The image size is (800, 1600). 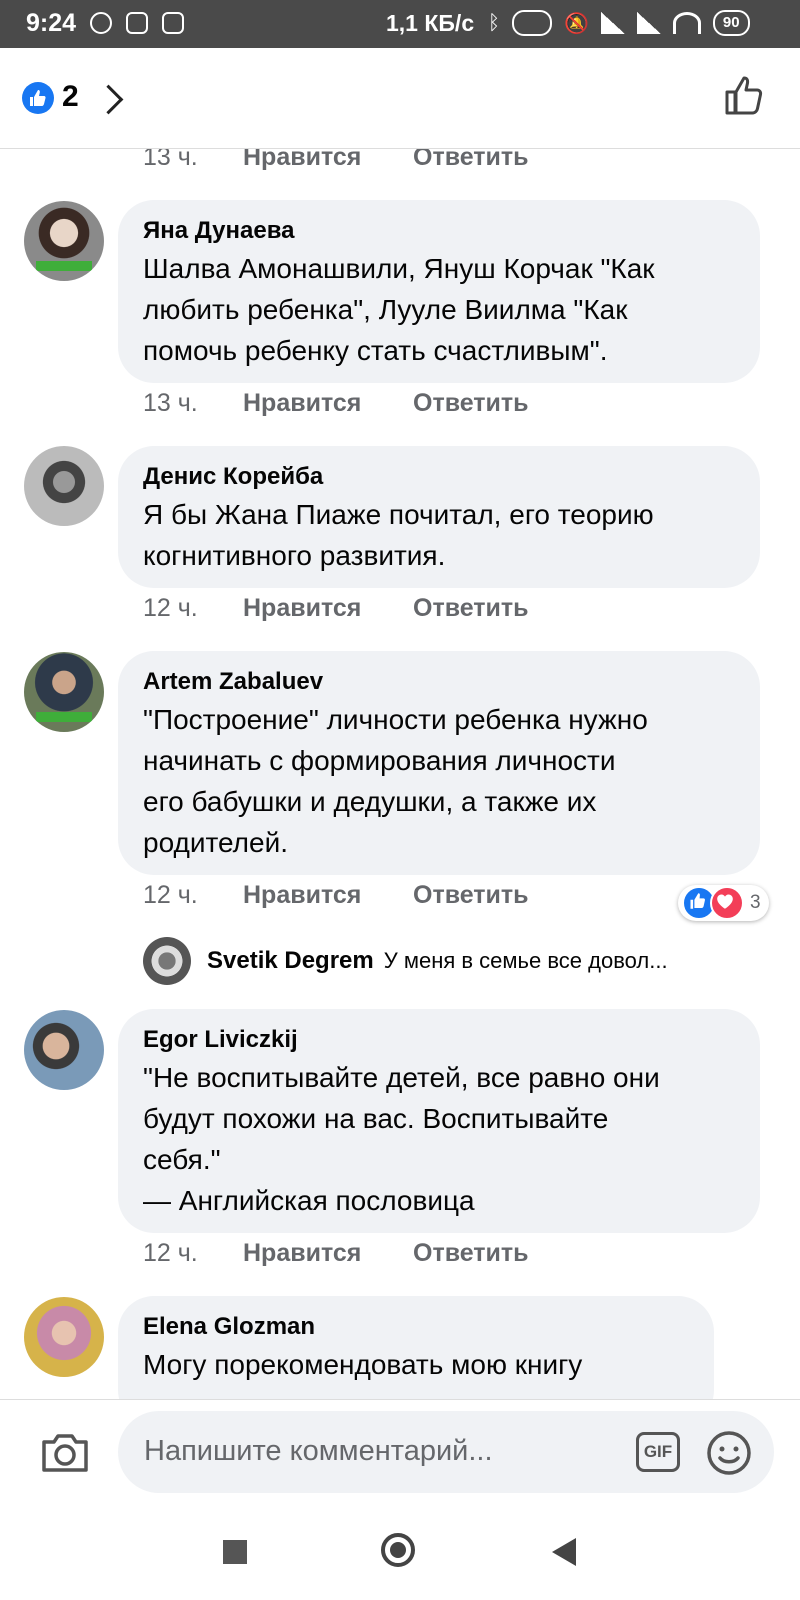 I want to click on gif-icon: GIF, so click(x=658, y=1452).